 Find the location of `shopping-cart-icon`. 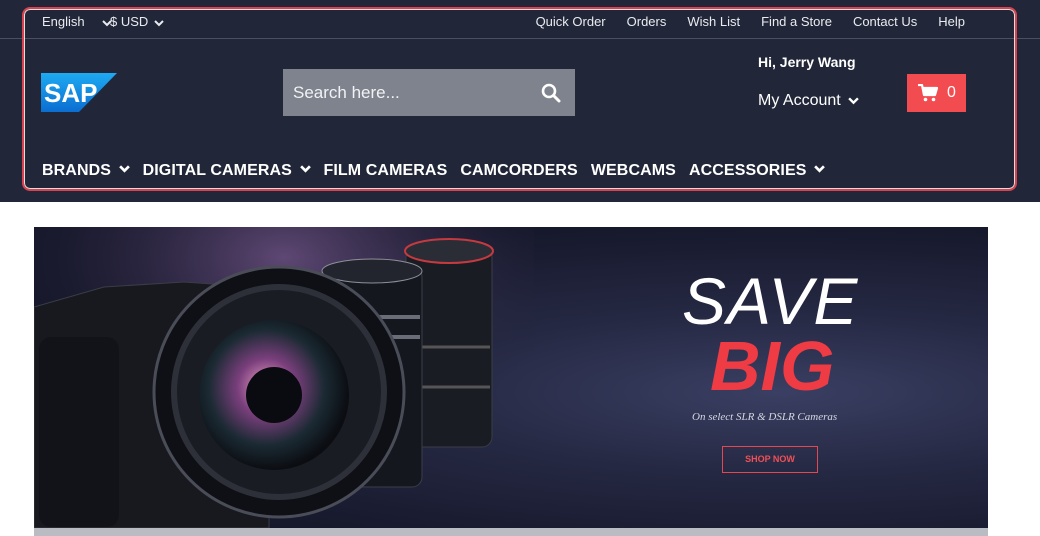

shopping-cart-icon is located at coordinates (928, 93).